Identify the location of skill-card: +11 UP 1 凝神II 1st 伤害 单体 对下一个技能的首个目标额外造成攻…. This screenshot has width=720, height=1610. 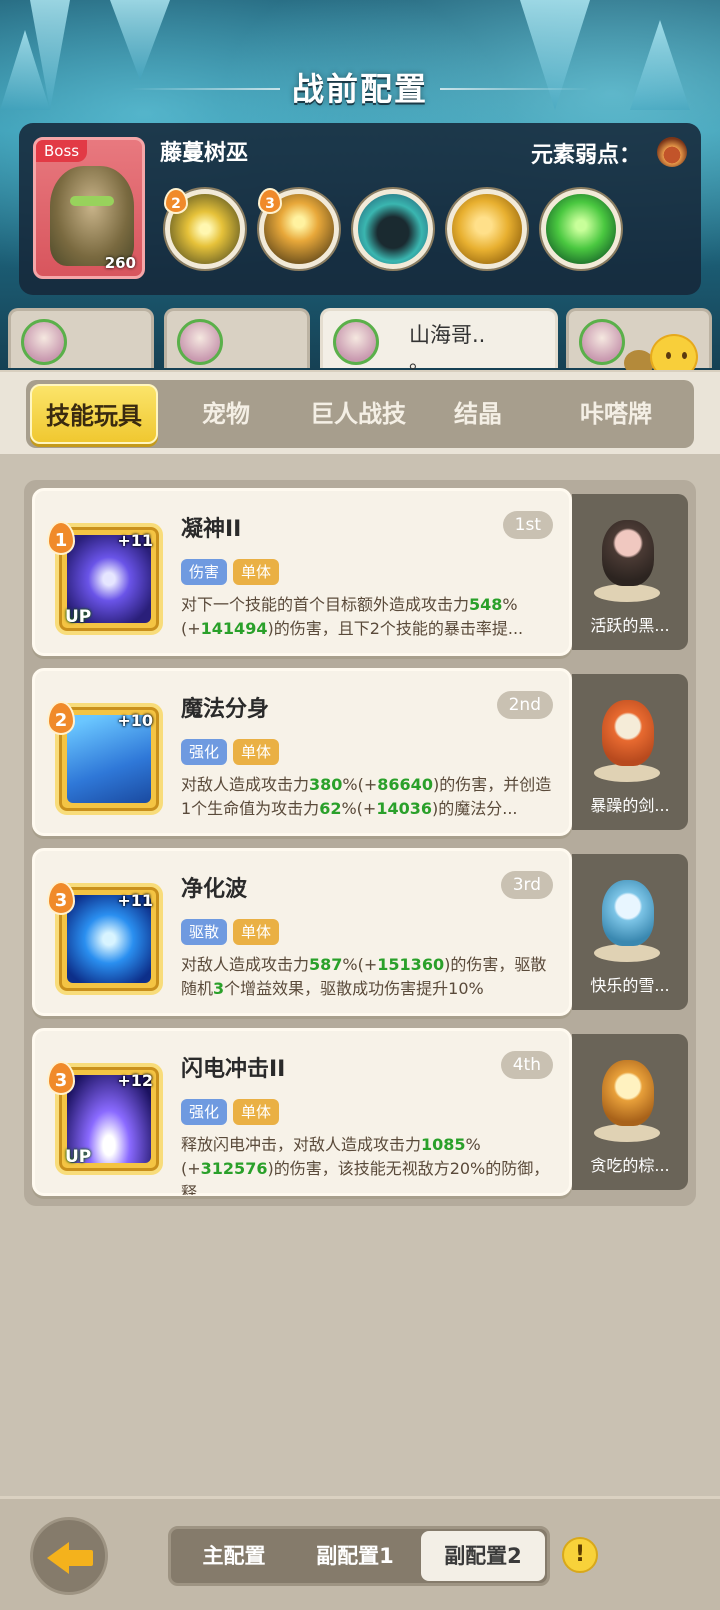
(302, 572).